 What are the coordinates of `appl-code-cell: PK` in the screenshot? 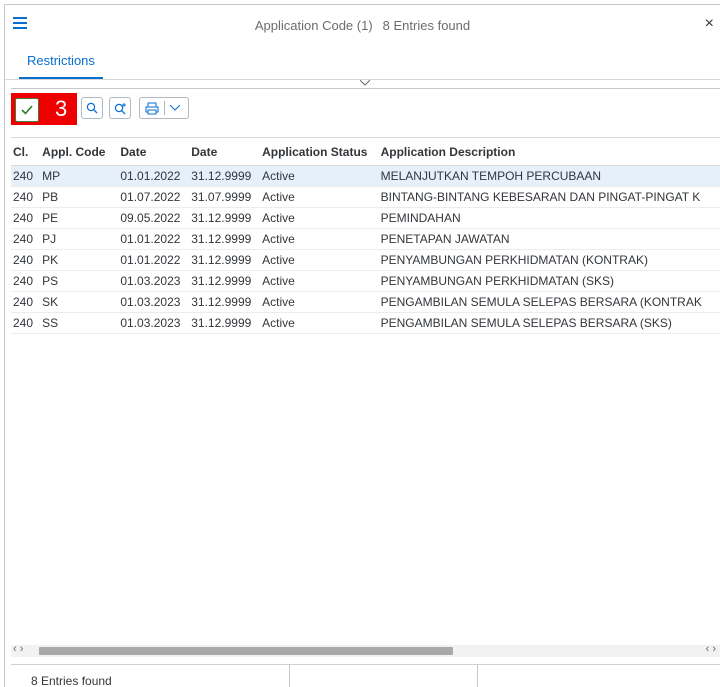 It's located at (50, 260).